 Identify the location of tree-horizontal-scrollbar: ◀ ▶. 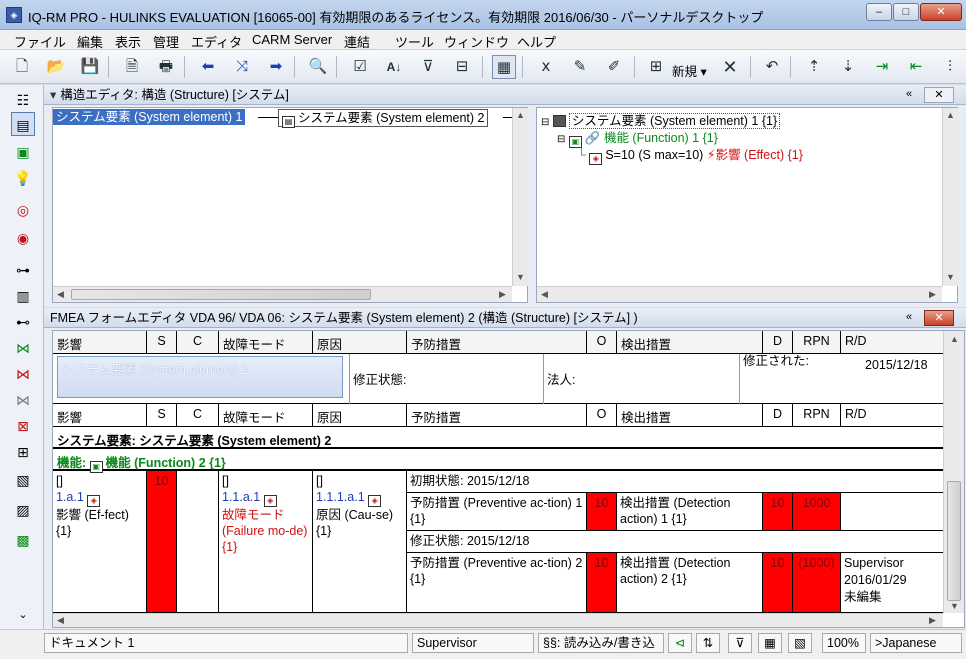
(739, 294).